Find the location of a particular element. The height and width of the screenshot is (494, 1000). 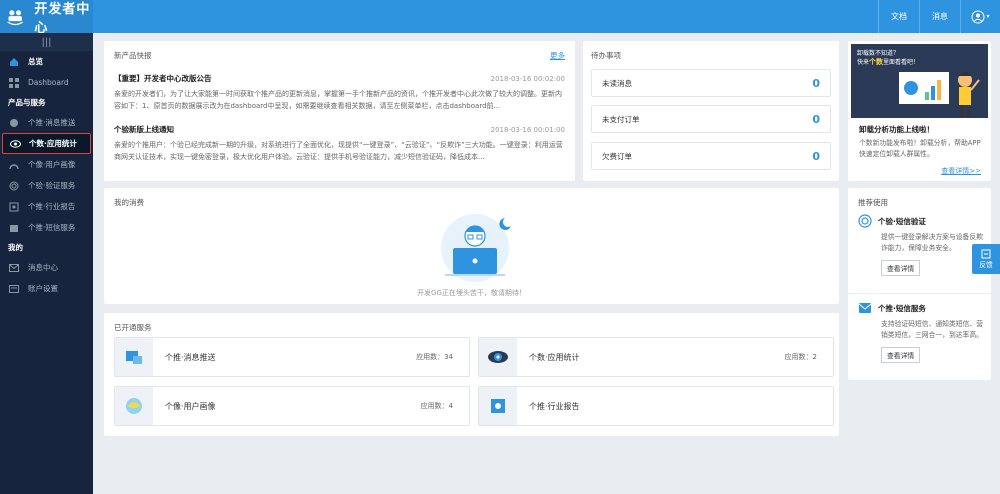

sidebar-item-dashboard: Dashboard is located at coordinates (46, 82).